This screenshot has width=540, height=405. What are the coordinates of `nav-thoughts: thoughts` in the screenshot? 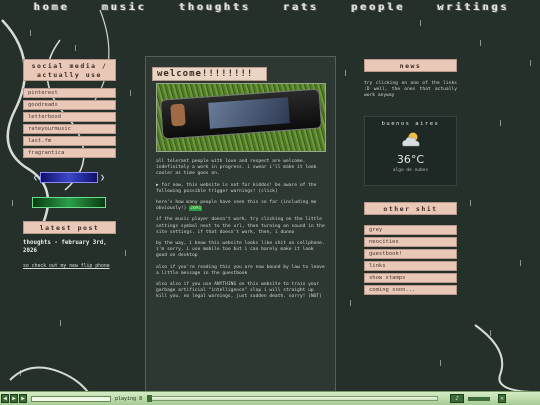 It's located at (199, 7).